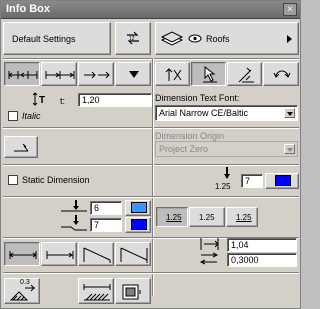 Image resolution: width=320 pixels, height=309 pixels. I want to click on extension-angled-icon, so click(97, 255).